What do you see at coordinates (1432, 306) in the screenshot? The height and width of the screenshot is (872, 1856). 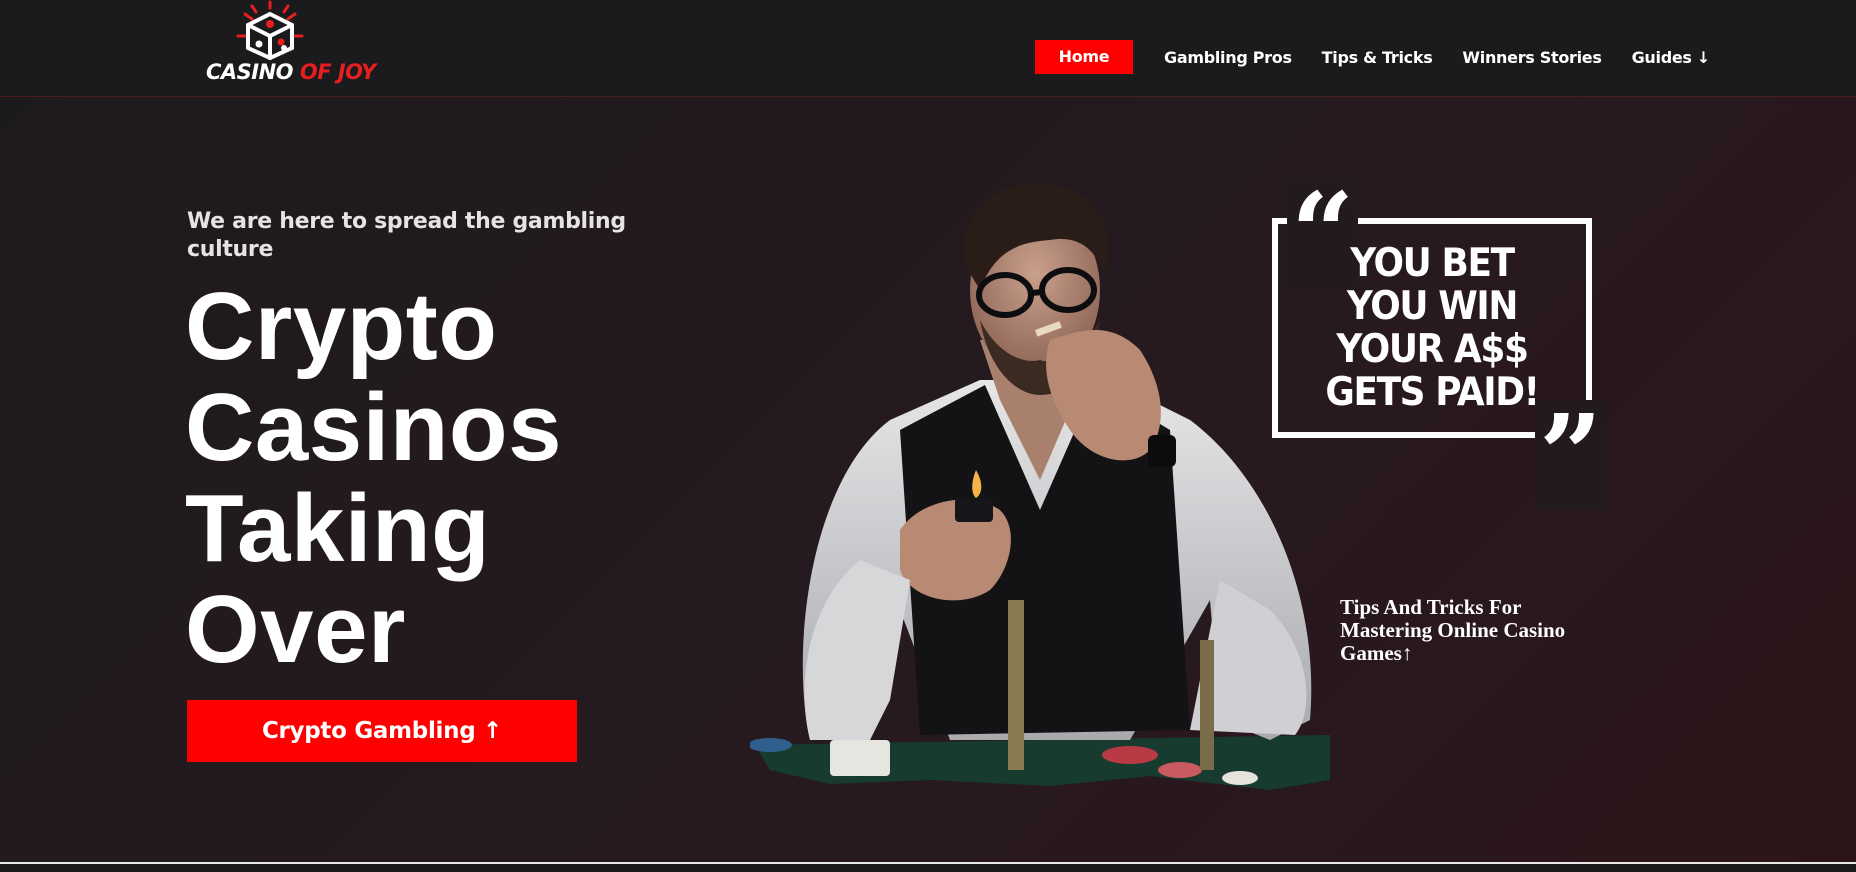 I see `quote-line-2: YOU WIN` at bounding box center [1432, 306].